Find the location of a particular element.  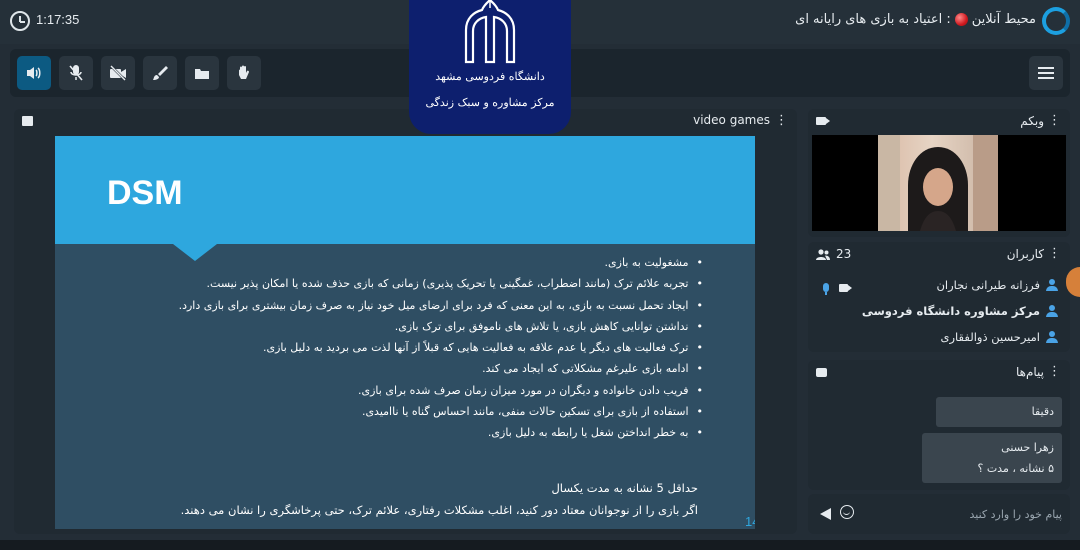

chat-message-text: ۵ نشانه ، مدت ؟ is located at coordinates (1015, 468).